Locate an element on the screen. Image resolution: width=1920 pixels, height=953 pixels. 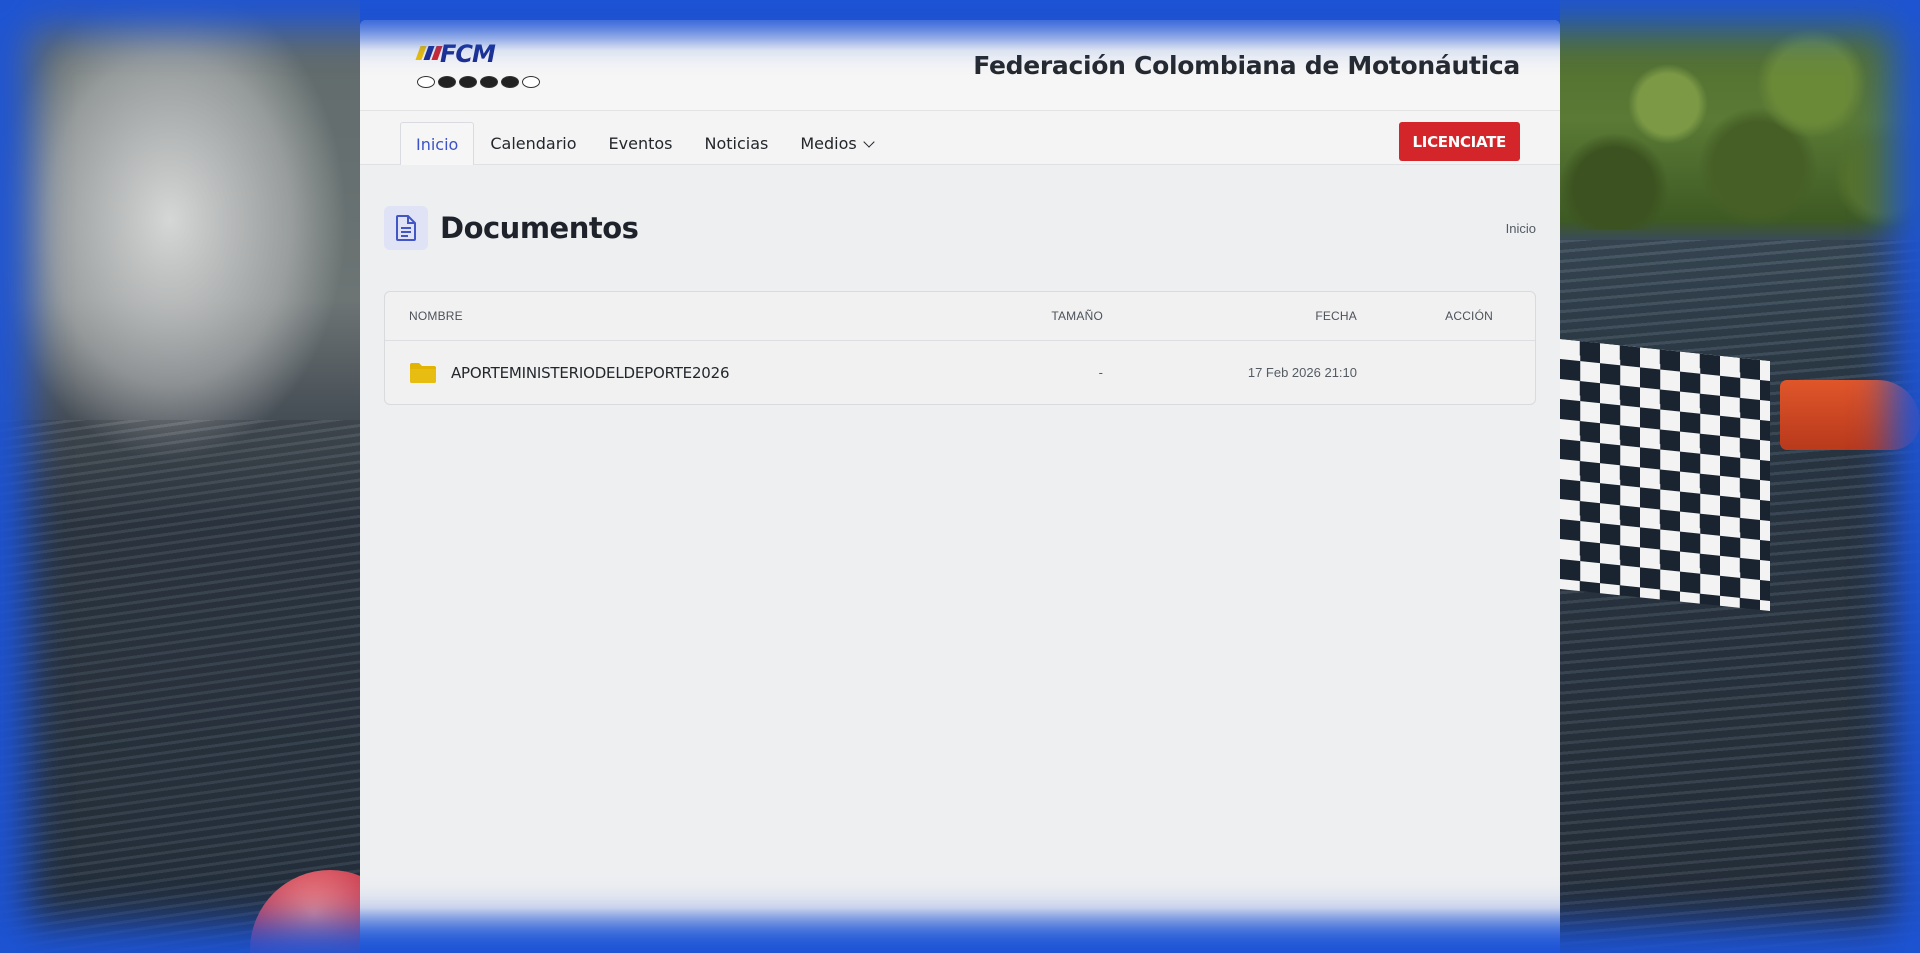
page-header: Documentos Inicio is located at coordinates (960, 228).